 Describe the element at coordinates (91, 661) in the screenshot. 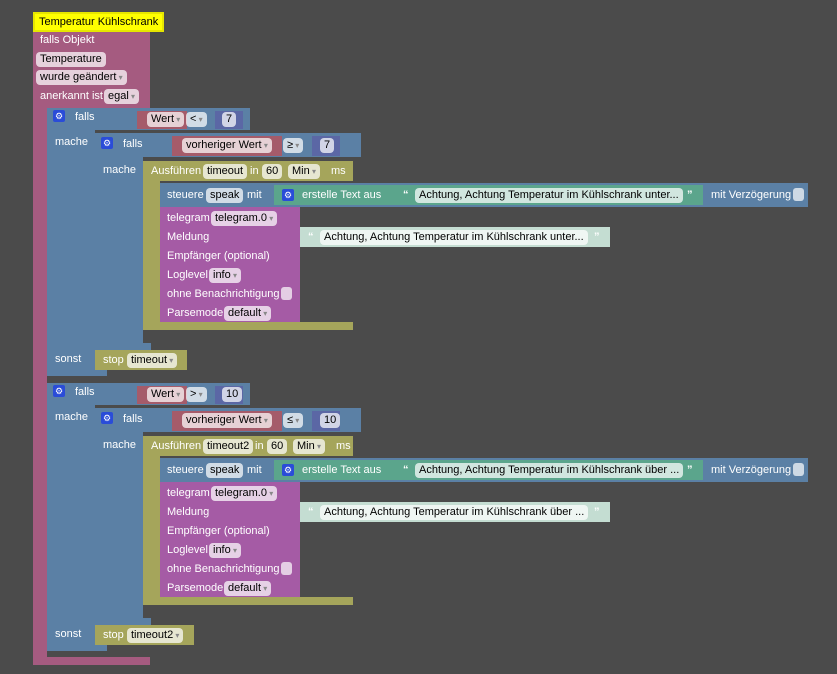

I see `event-block-bottom` at that location.